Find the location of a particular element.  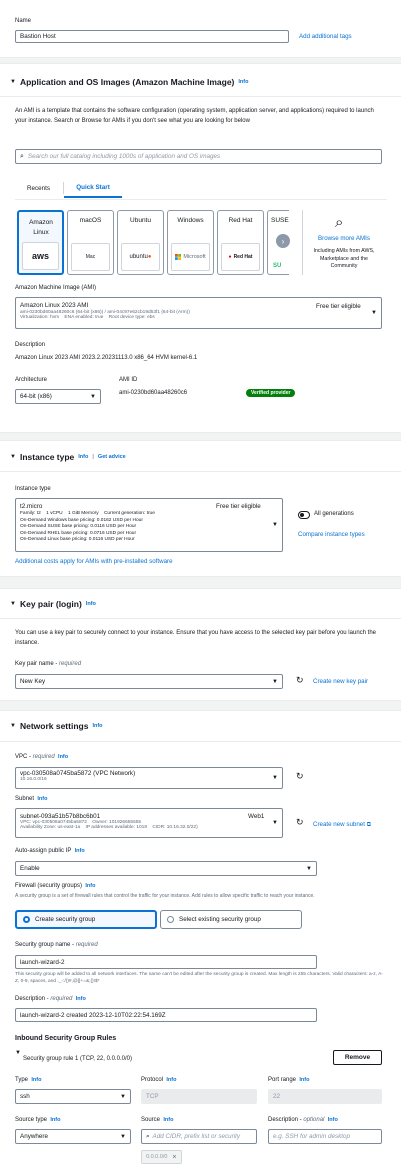

os-tile-red-hat: Red Hat ● Red Hat is located at coordinates (240, 242).